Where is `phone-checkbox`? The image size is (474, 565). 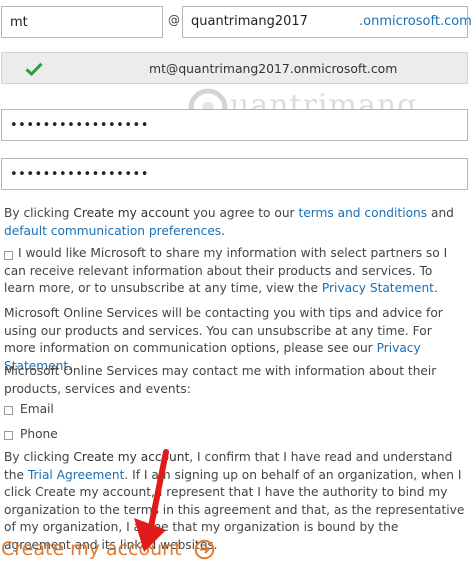
phone-checkbox is located at coordinates (8, 435).